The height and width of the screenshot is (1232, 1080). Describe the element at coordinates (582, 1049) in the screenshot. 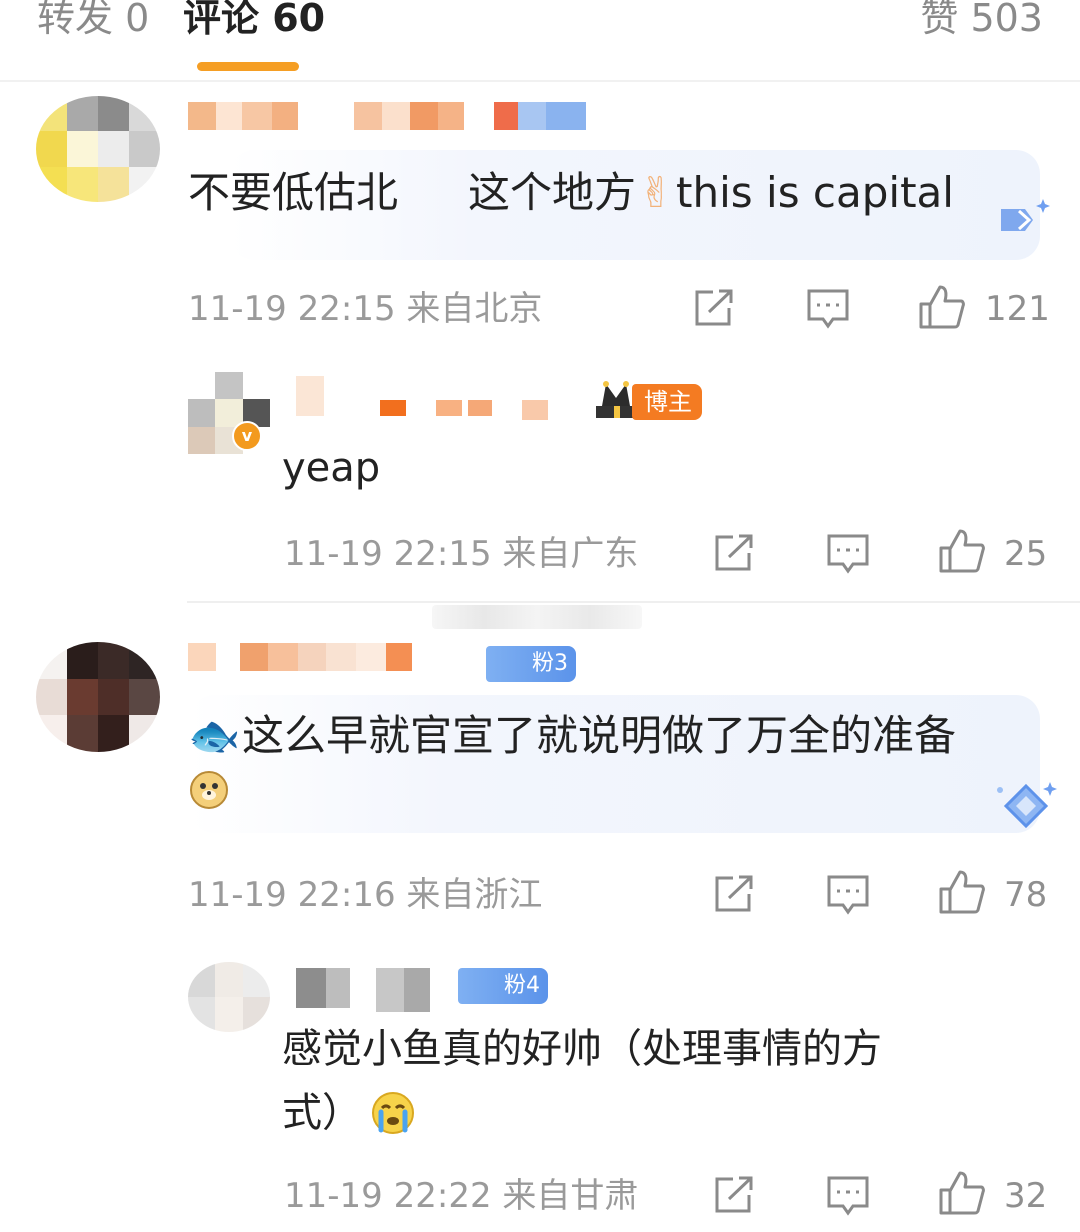

I see `reply-text: 感觉小鱼真的好帅（处理事情的方` at that location.